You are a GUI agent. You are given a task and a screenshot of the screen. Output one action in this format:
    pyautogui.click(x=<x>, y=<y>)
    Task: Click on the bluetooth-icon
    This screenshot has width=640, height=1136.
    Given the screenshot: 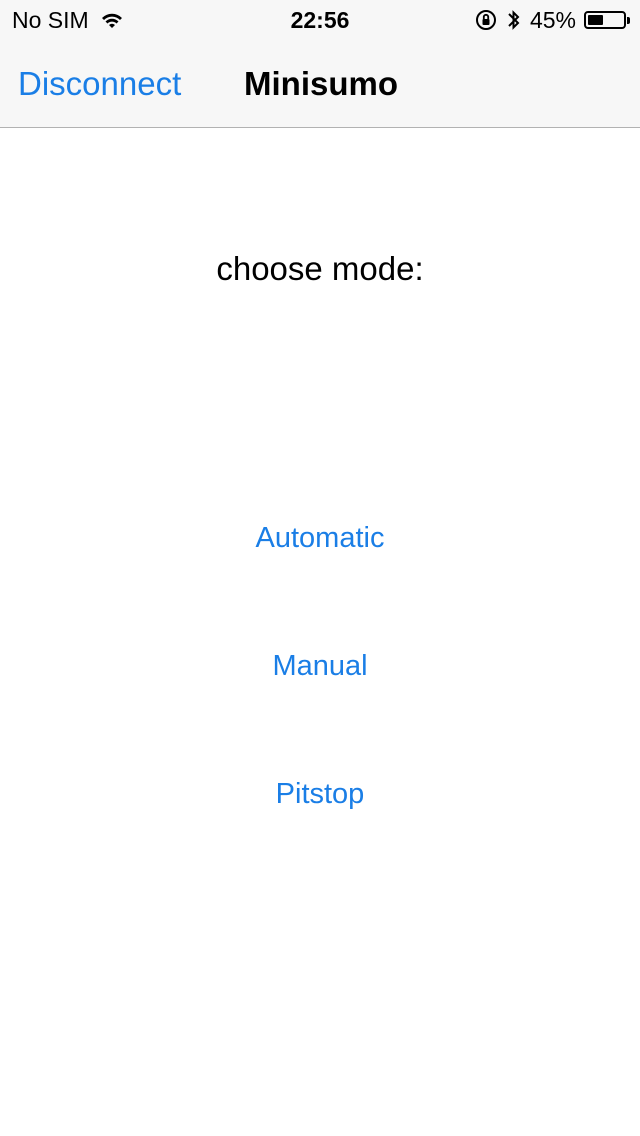 What is the action you would take?
    pyautogui.click(x=514, y=20)
    